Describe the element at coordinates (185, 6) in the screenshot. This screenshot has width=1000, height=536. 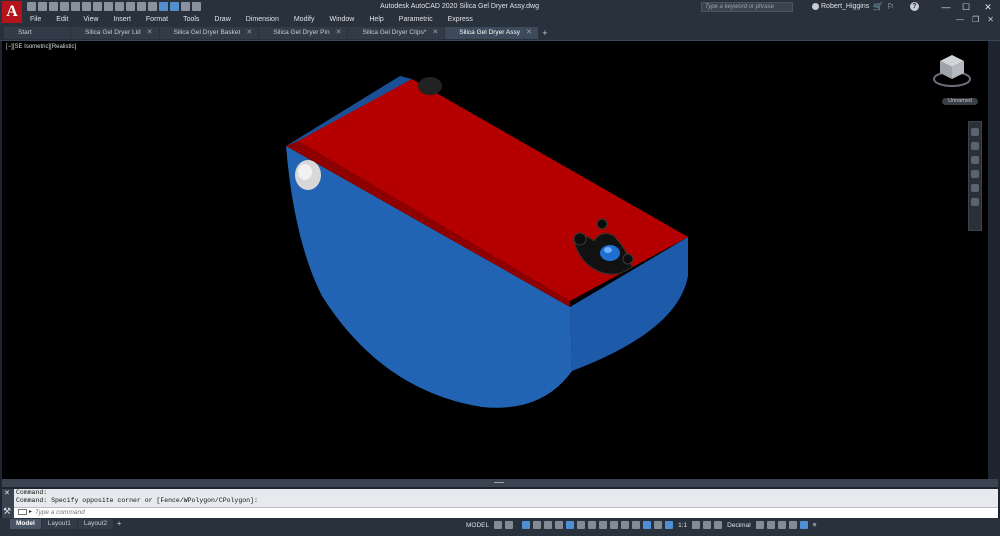
I see `render-icon` at that location.